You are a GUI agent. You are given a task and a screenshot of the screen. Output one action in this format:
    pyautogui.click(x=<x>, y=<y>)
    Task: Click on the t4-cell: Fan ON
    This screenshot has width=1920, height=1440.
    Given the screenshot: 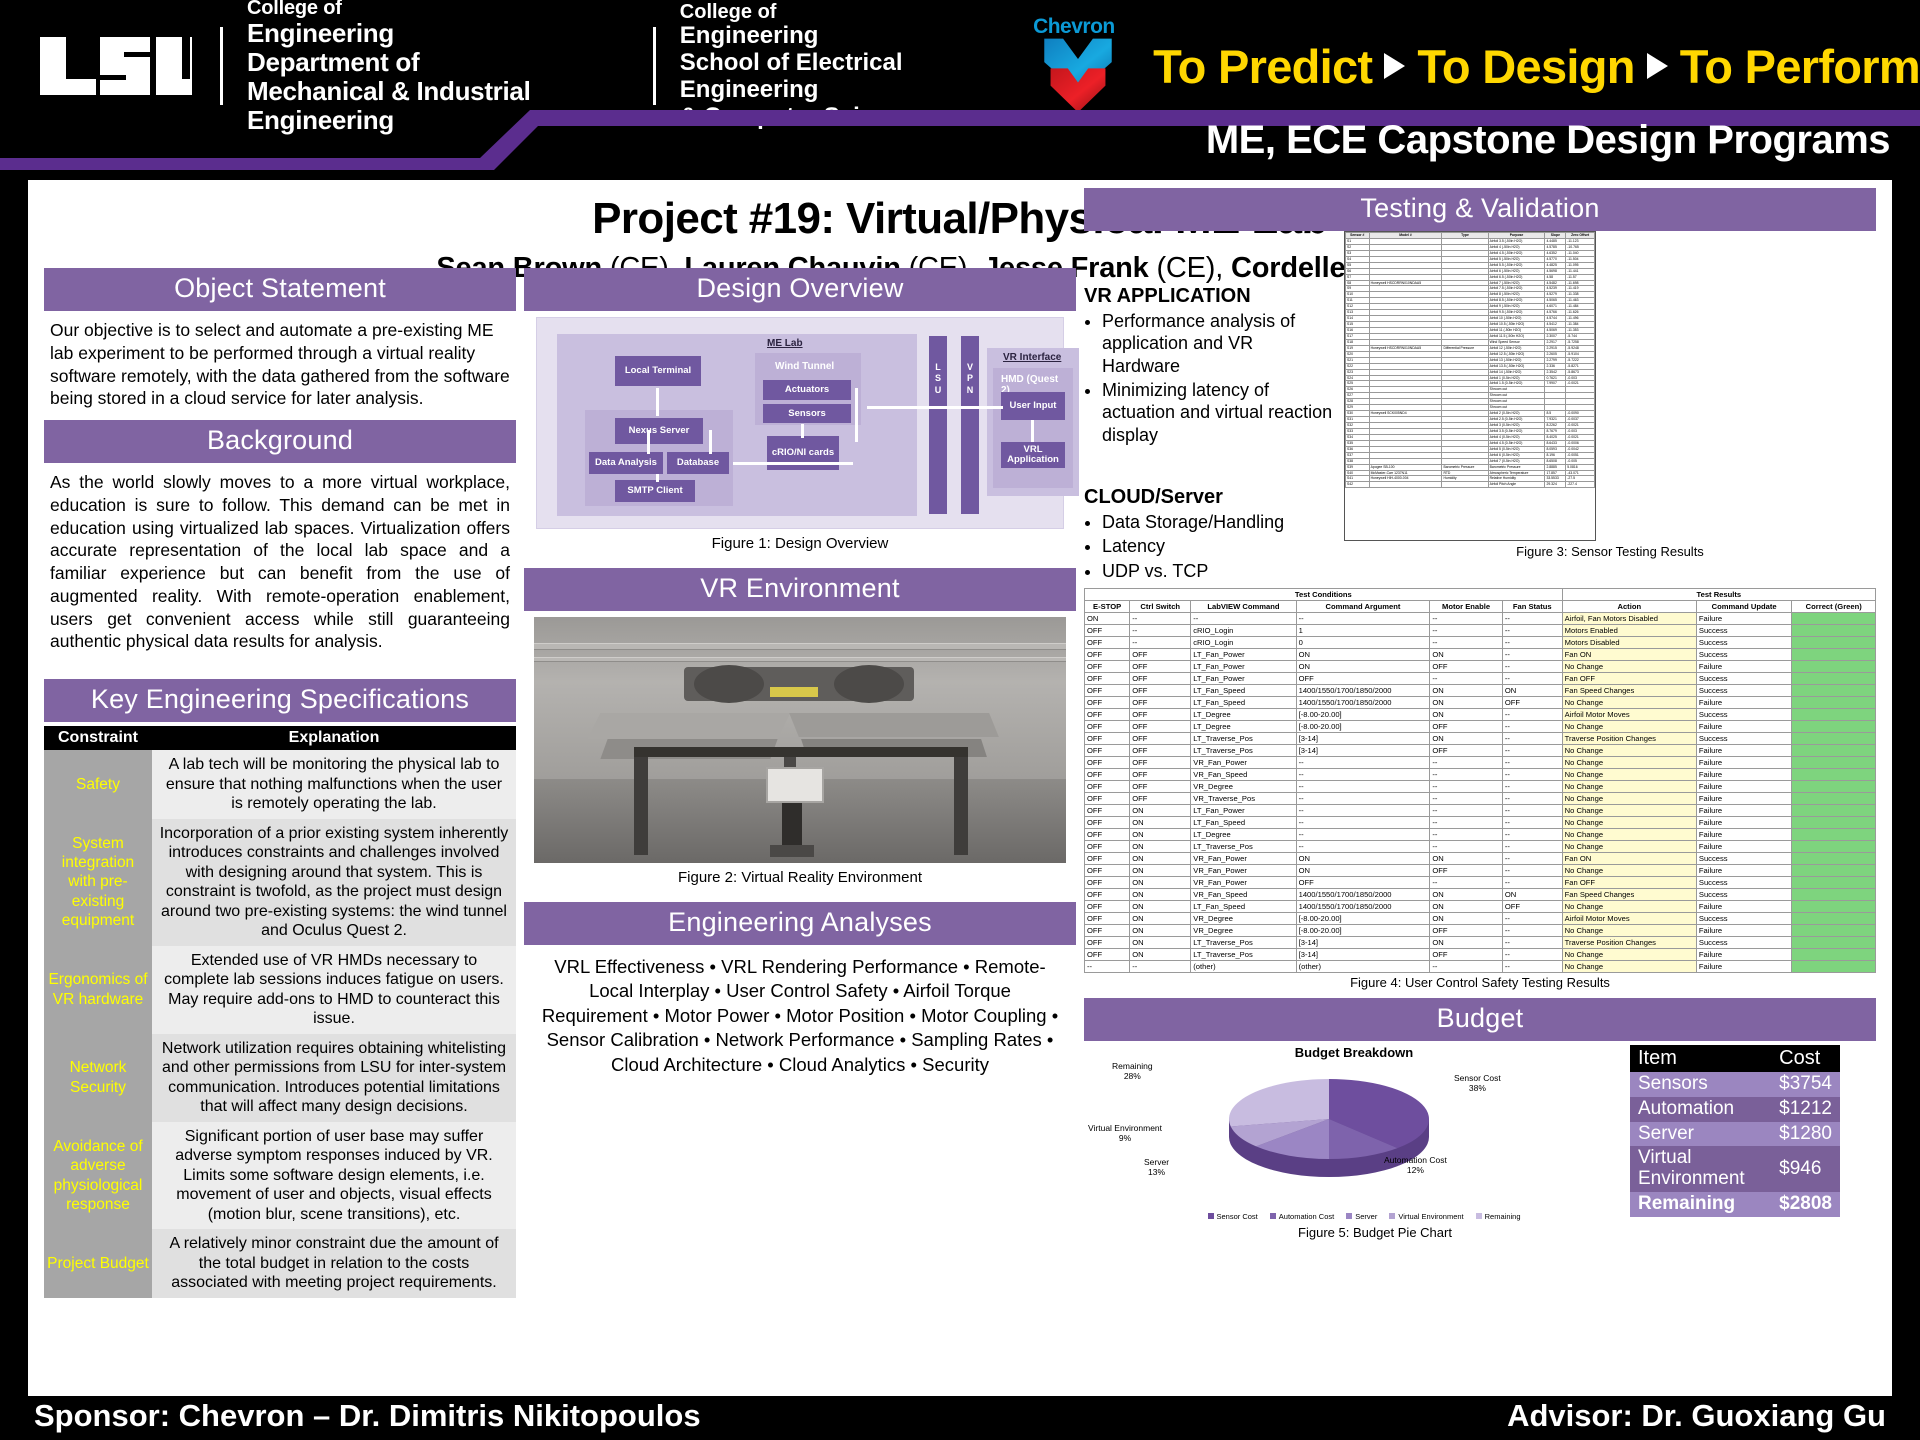 What is the action you would take?
    pyautogui.click(x=1629, y=654)
    